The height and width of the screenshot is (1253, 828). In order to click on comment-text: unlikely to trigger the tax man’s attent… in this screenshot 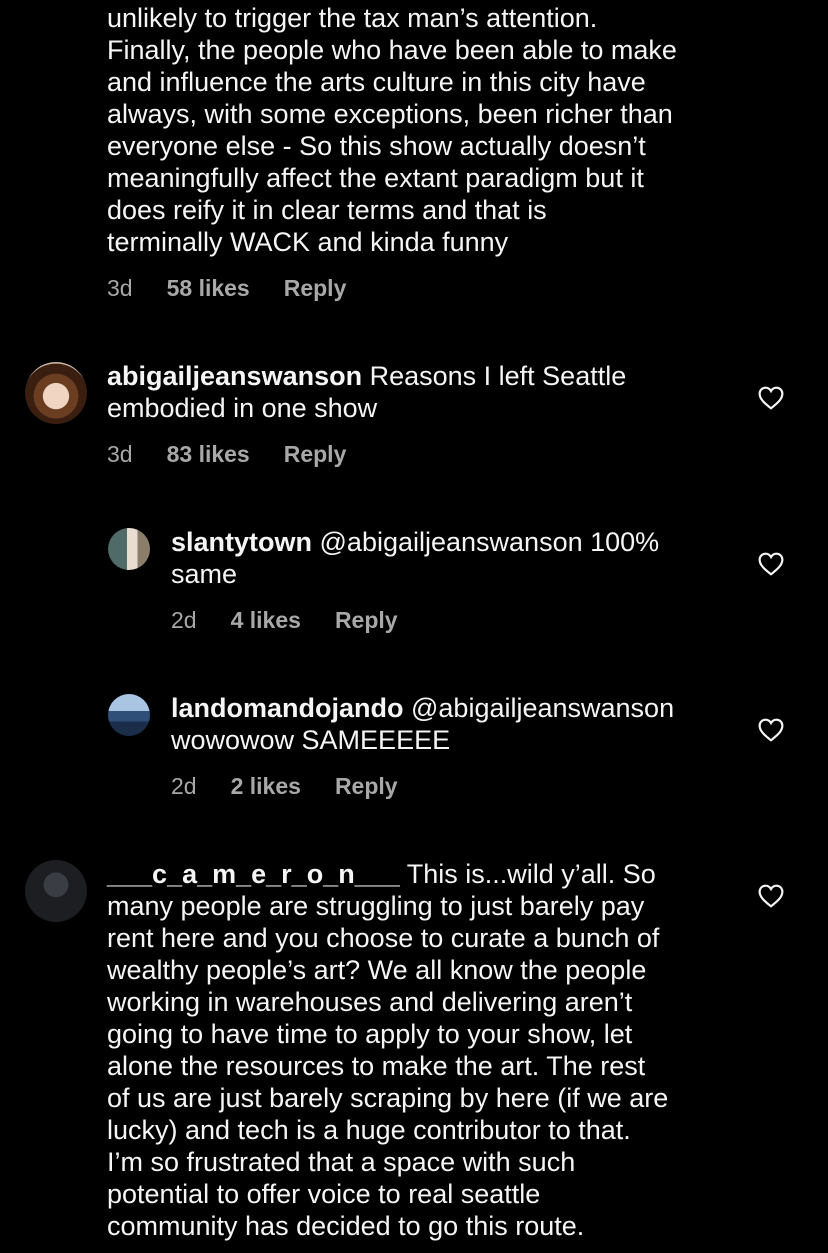, I will do `click(392, 130)`.